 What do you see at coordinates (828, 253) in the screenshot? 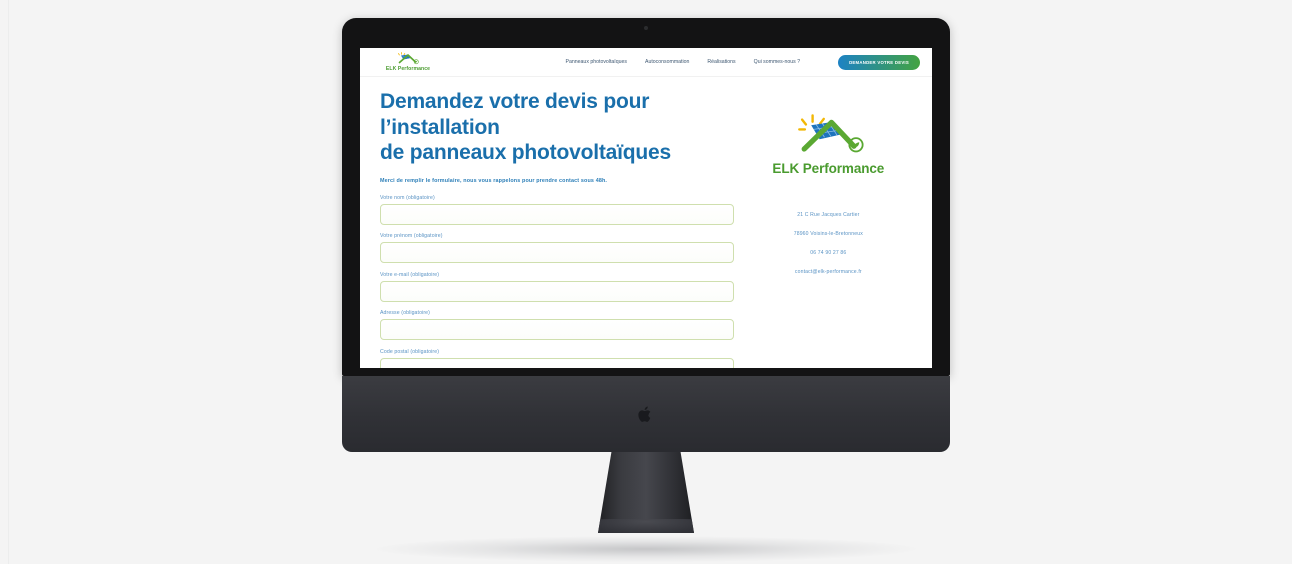
I see `contact-phone: 06 74 90 27 86` at bounding box center [828, 253].